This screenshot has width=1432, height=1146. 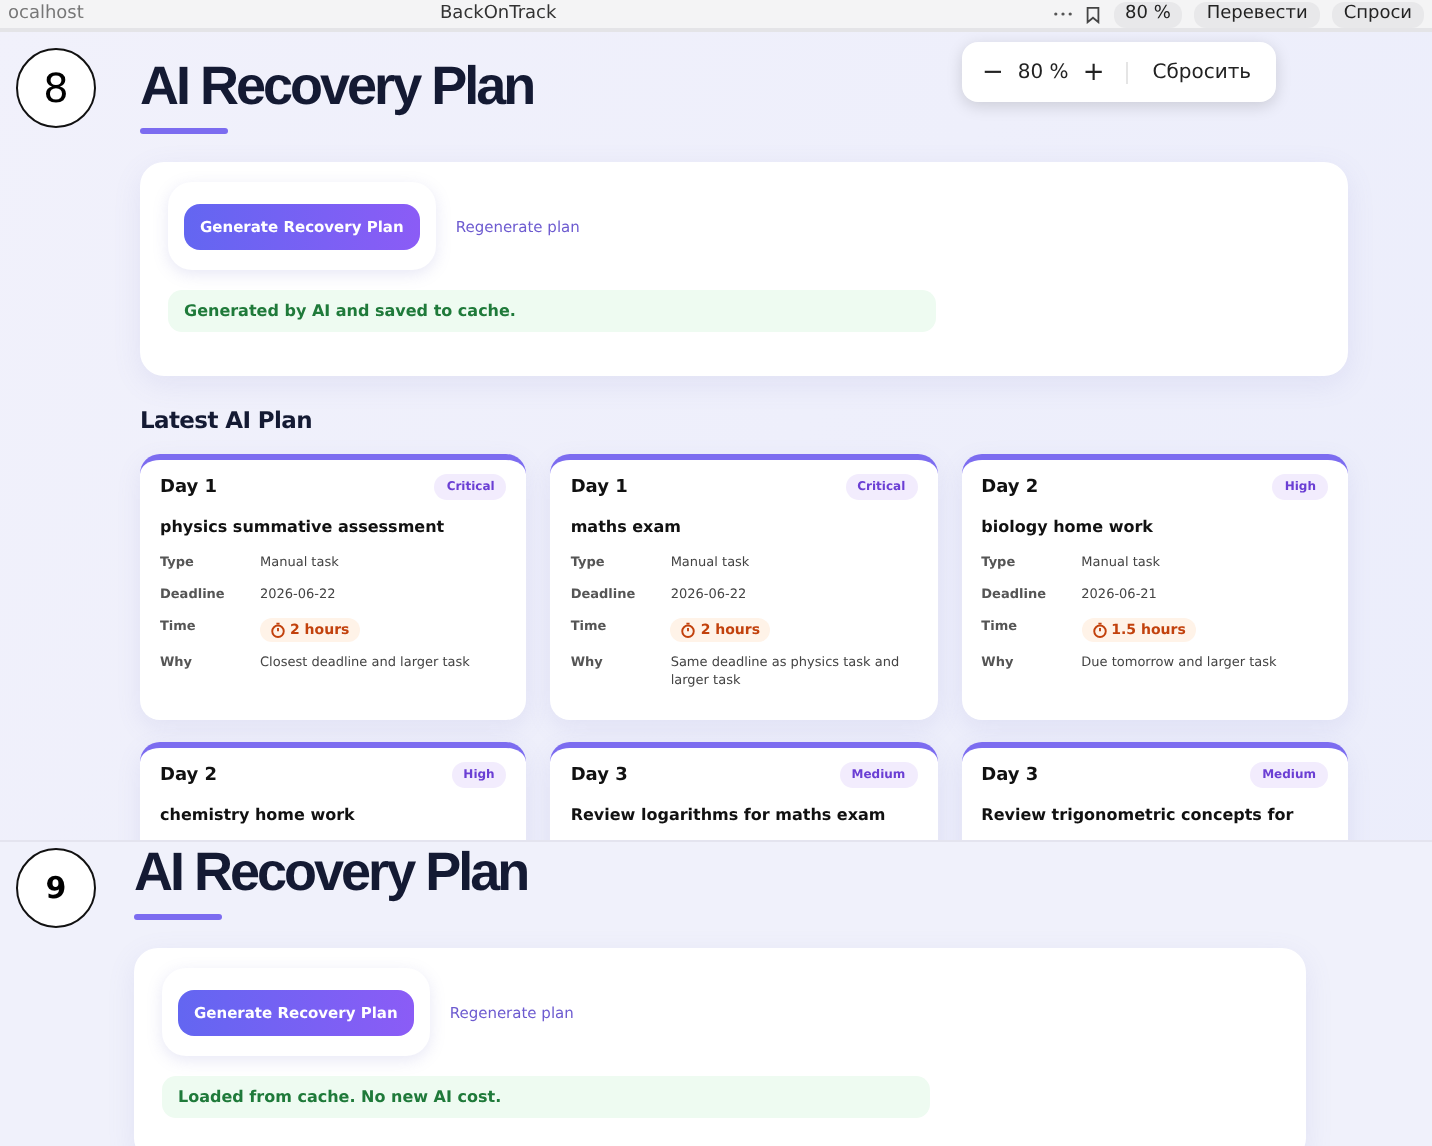 What do you see at coordinates (1257, 14) in the screenshot?
I see `translate-button: Перевести` at bounding box center [1257, 14].